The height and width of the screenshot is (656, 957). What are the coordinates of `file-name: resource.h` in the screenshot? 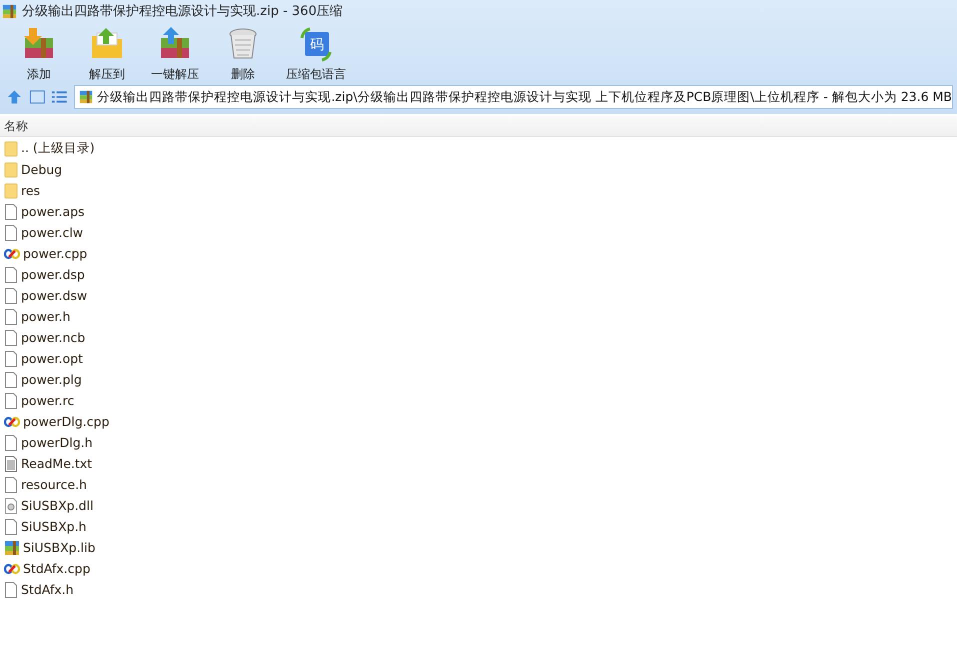 It's located at (54, 484).